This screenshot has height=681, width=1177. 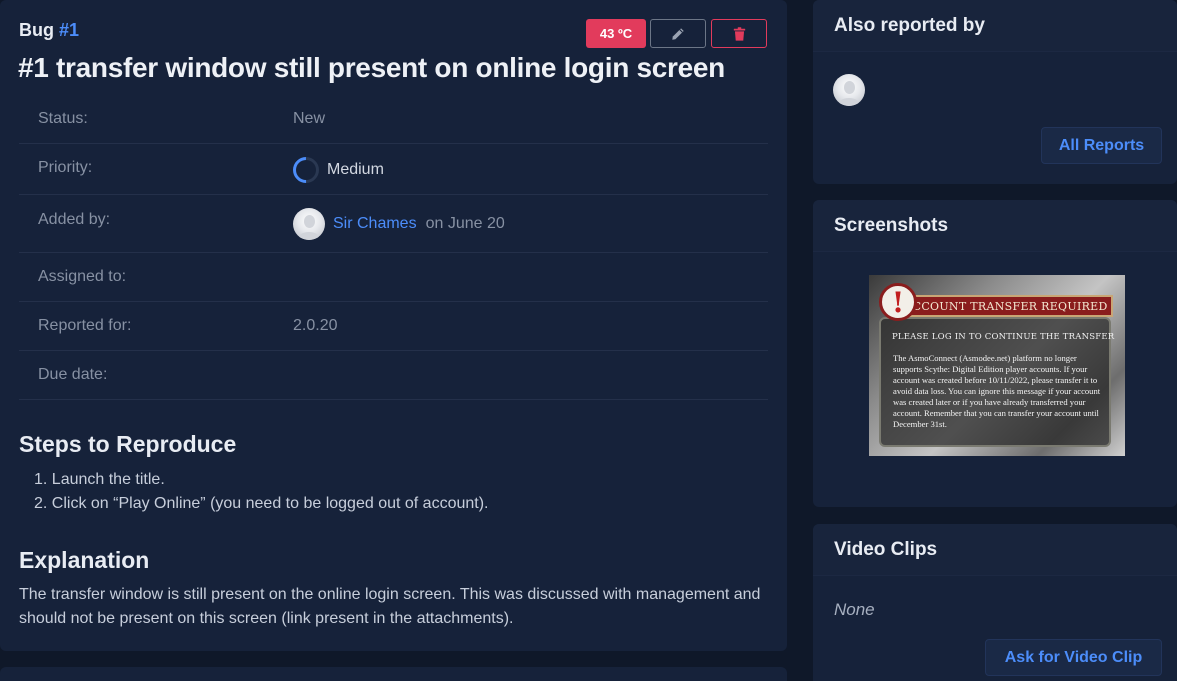 What do you see at coordinates (73, 374) in the screenshot?
I see `due-date-label: Due date:` at bounding box center [73, 374].